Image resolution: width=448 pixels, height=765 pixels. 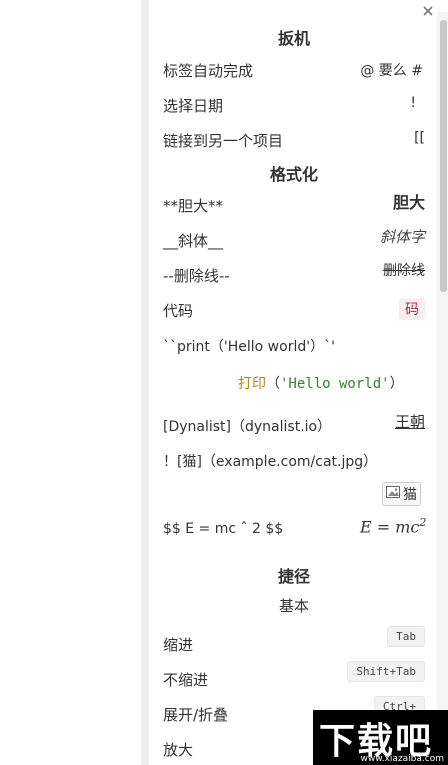 I want to click on trigger-link-value: [[, so click(x=419, y=138).